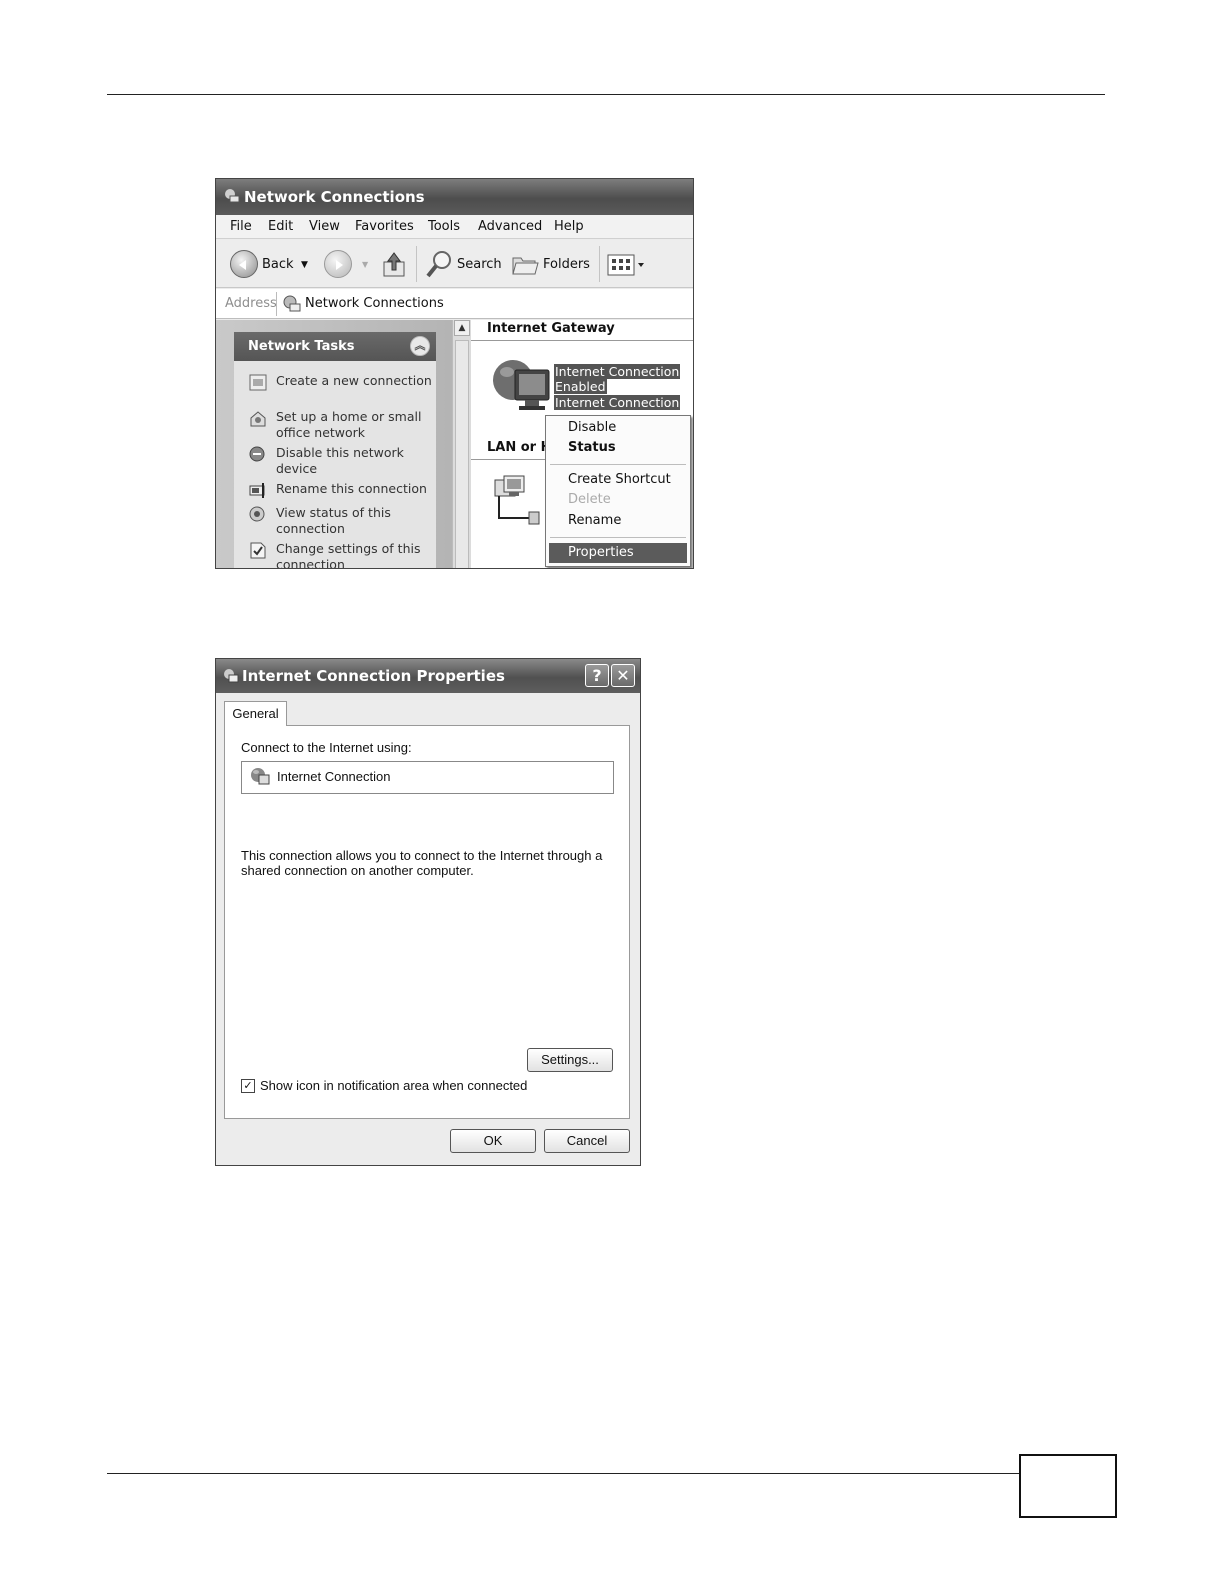  What do you see at coordinates (326, 747) in the screenshot?
I see `connect-using-label: Connect to the Internet using:` at bounding box center [326, 747].